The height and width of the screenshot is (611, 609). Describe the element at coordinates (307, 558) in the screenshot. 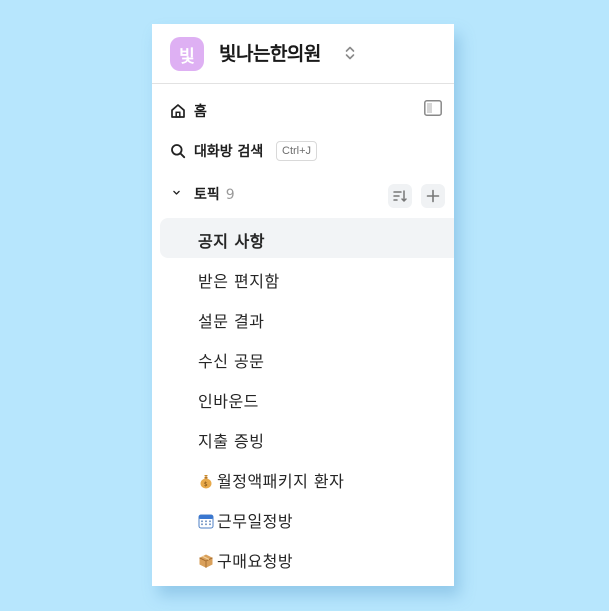

I see `topic-item-purchase-request: 구매요청방` at that location.